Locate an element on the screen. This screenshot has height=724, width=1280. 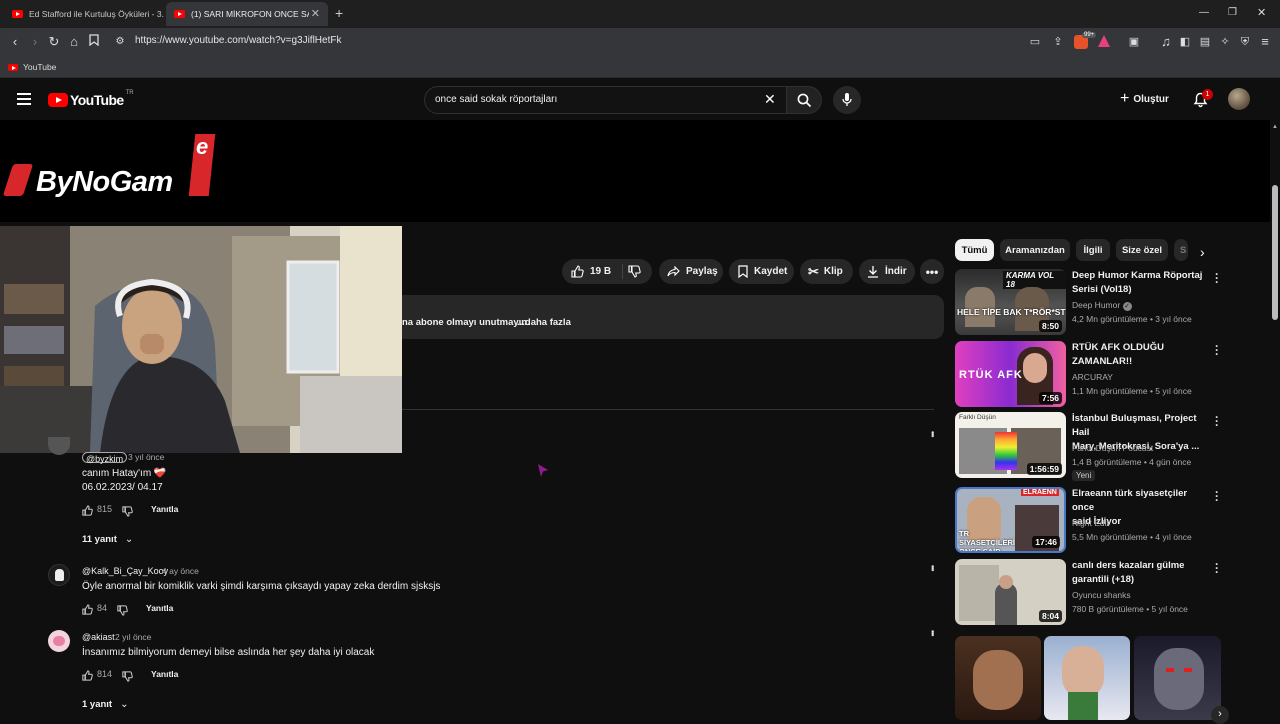
clip-button: ✂ Klip is located at coordinates (826, 271).